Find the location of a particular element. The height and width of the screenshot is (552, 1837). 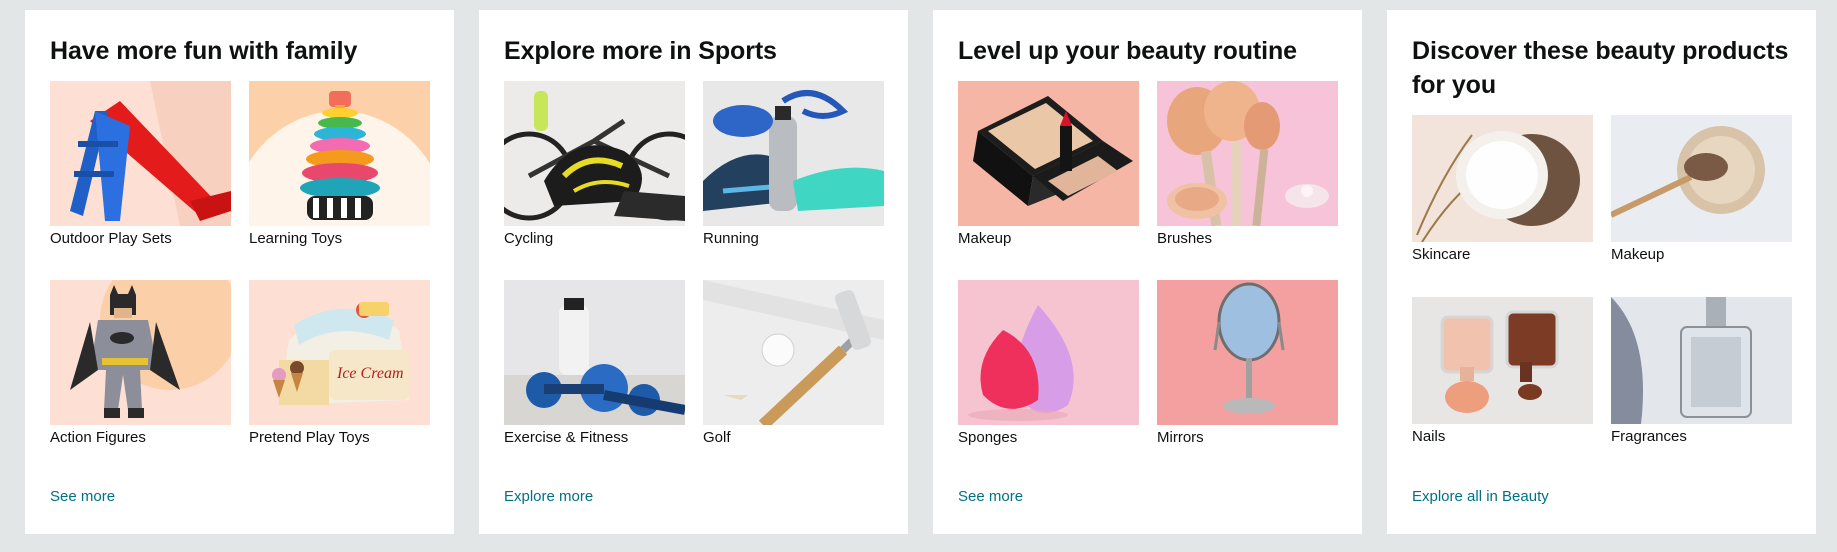

tile-mirrors: Mirrors is located at coordinates (1247, 364).